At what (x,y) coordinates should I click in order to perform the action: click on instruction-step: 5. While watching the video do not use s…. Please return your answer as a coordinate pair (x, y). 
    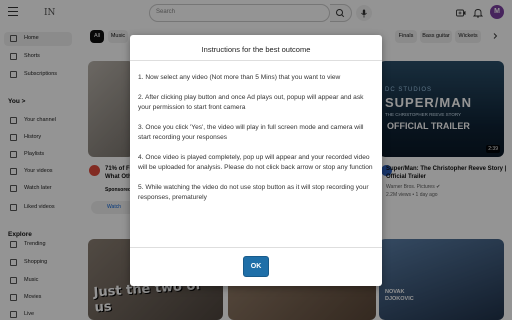
    Looking at the image, I should click on (253, 192).